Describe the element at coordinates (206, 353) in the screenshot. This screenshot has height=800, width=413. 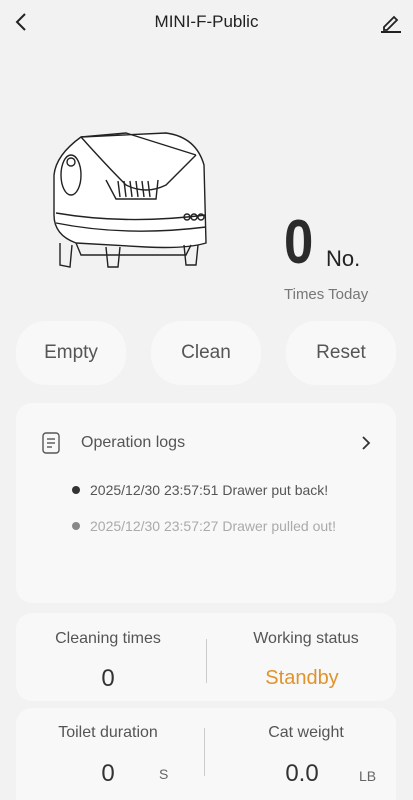
I see `clean-button: Clean` at that location.